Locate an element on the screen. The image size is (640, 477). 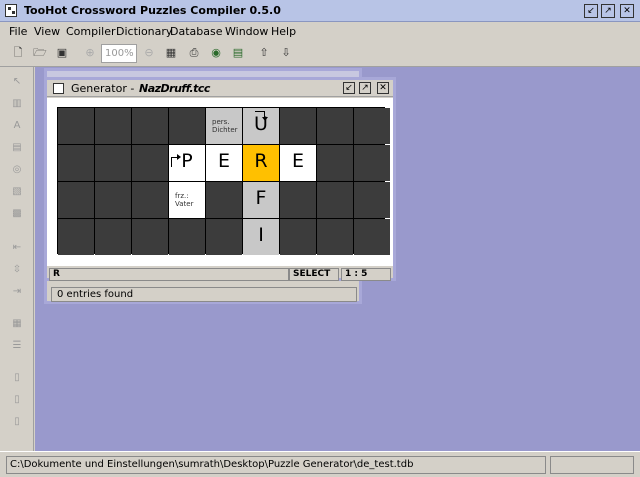
pointer-icon: ↖ is located at coordinates (17, 82).